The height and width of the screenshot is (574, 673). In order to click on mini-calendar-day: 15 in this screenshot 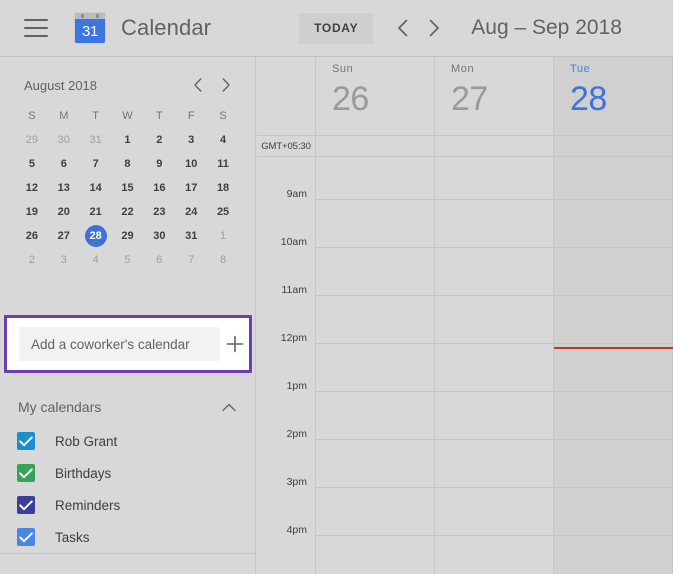, I will do `click(128, 188)`.